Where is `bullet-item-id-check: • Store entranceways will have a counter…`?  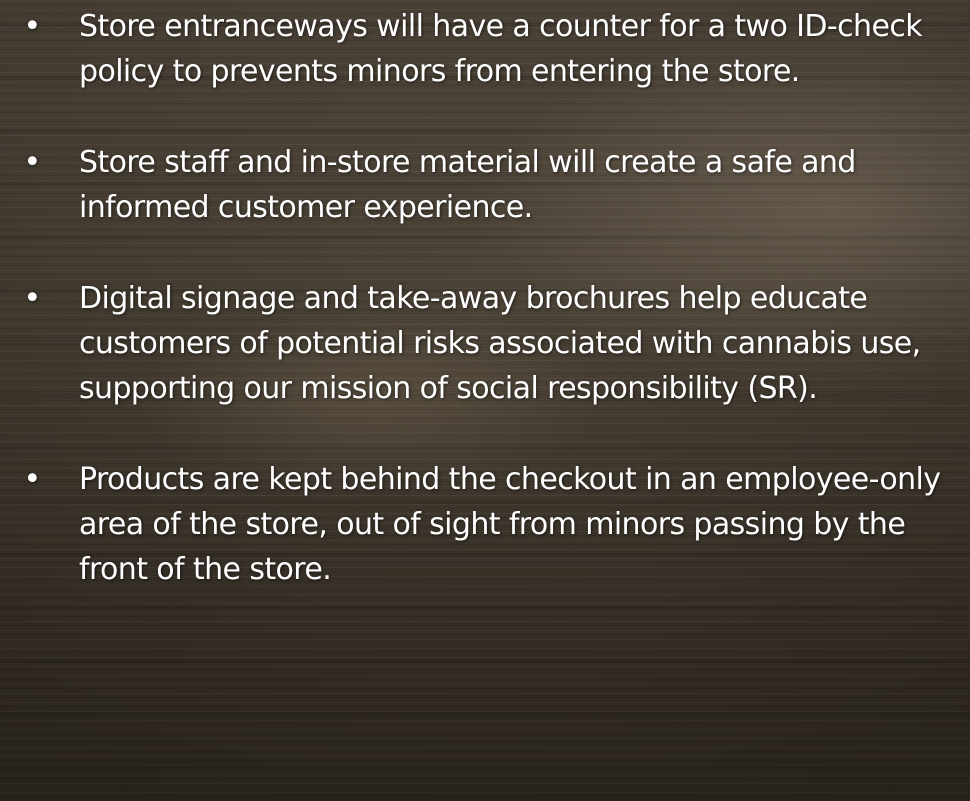
bullet-item-id-check: • Store entranceways will have a counter… is located at coordinates (485, 49).